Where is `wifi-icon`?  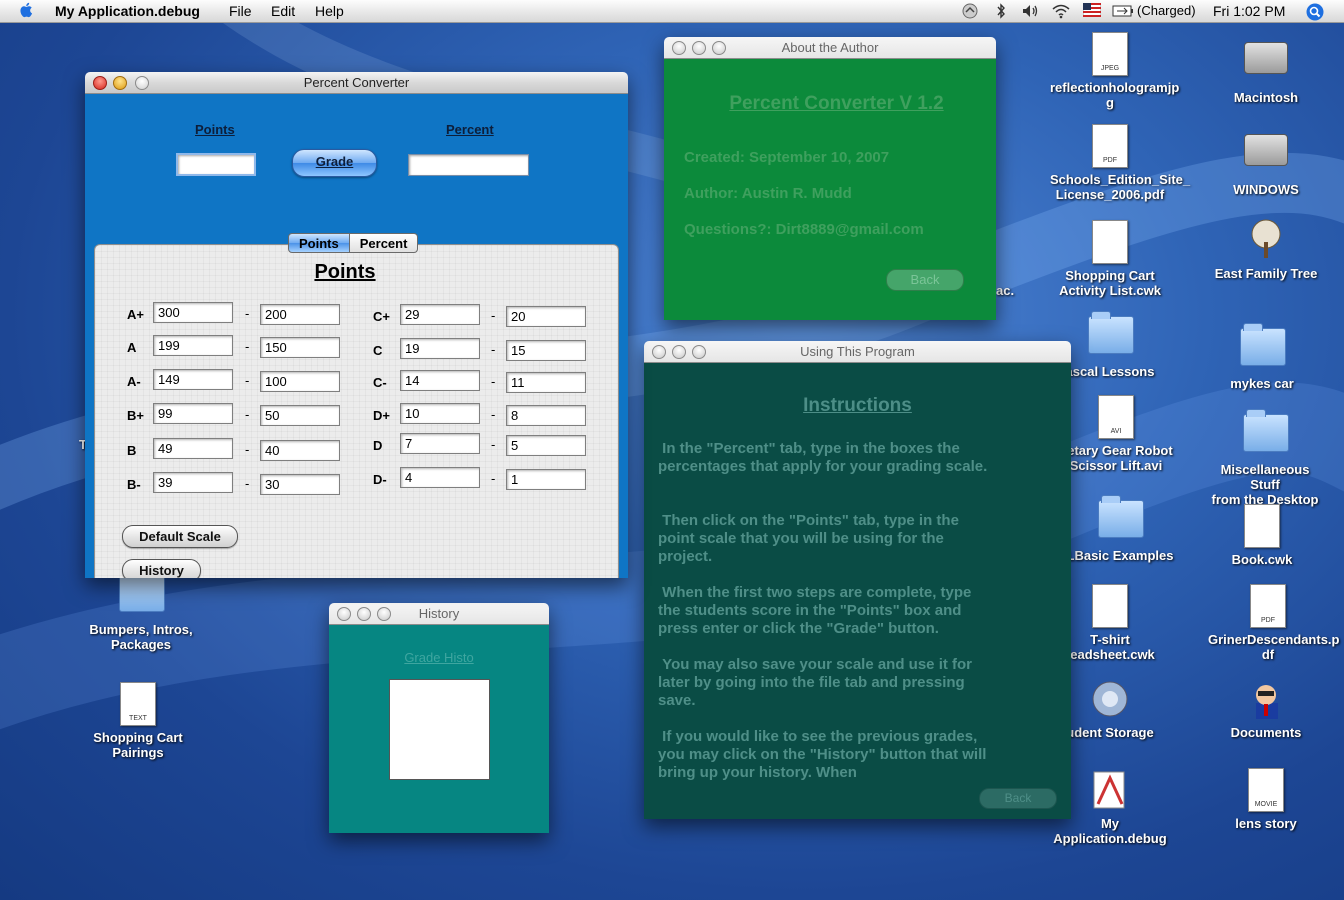 wifi-icon is located at coordinates (1060, 11).